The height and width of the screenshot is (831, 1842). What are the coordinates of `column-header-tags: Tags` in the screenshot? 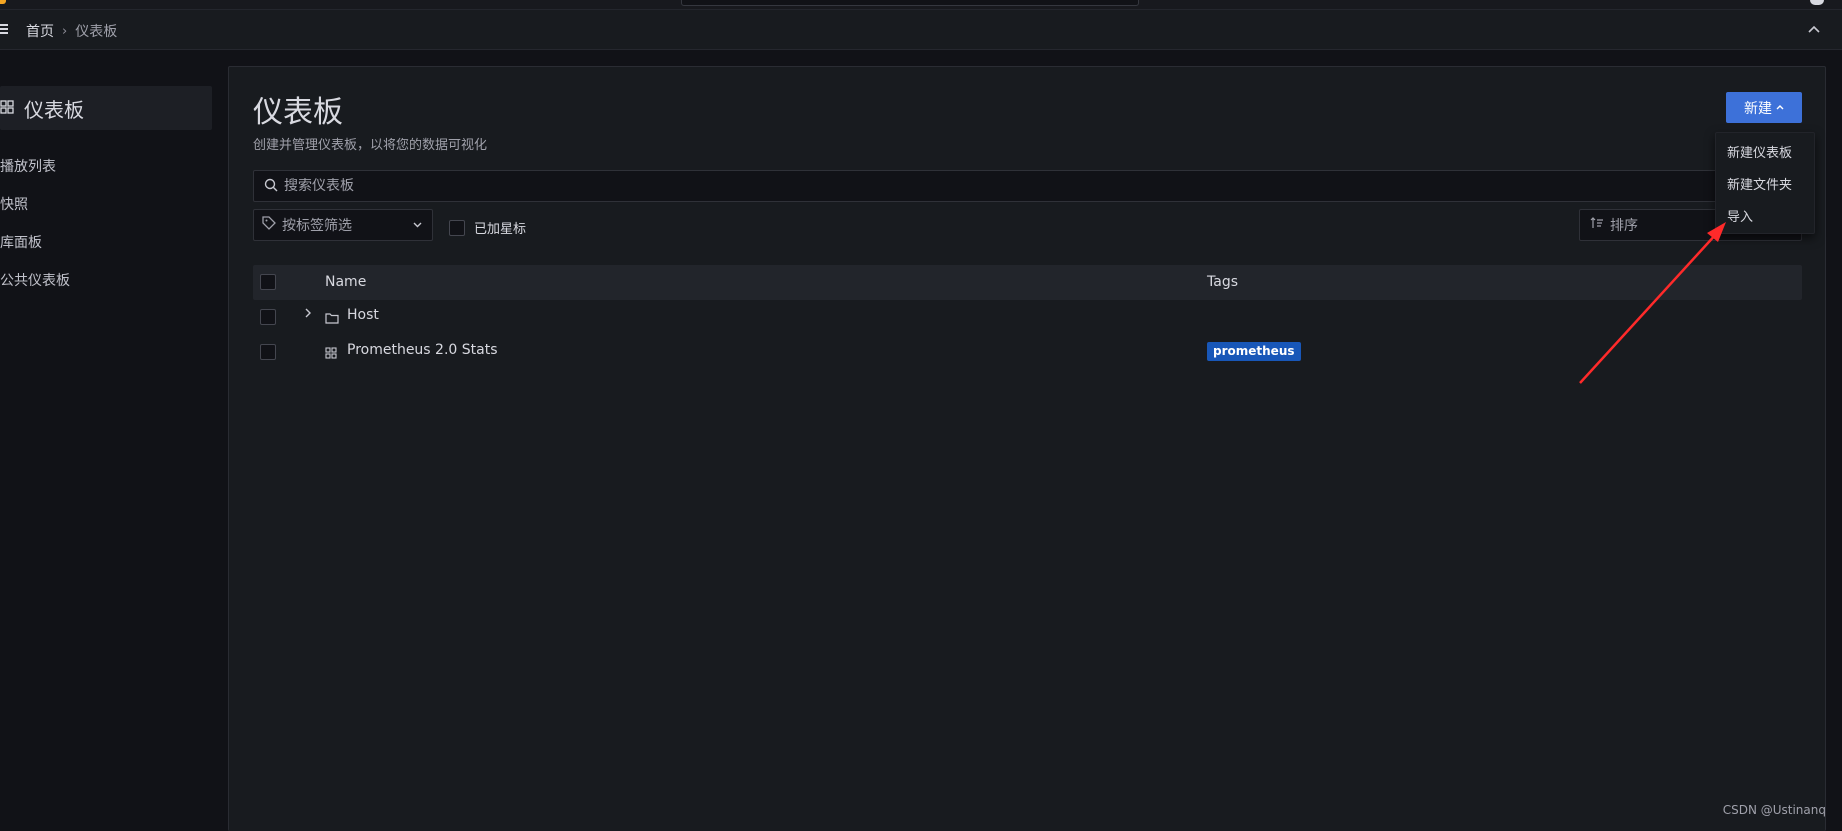 It's located at (1222, 282).